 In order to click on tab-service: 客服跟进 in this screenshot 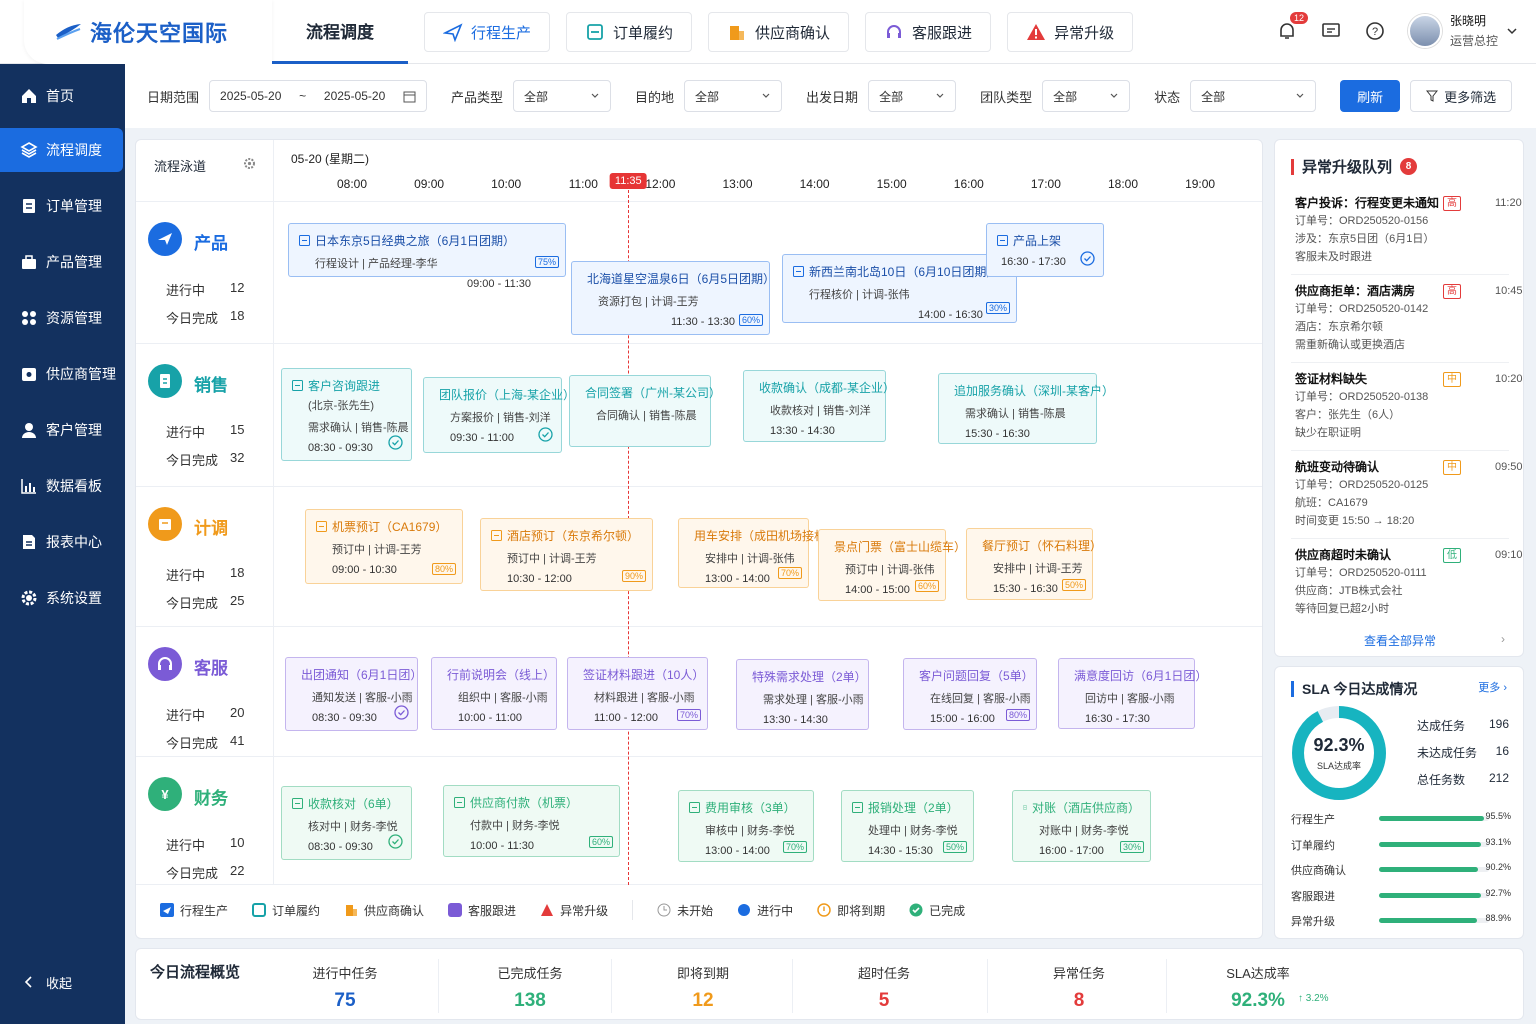, I will do `click(928, 32)`.